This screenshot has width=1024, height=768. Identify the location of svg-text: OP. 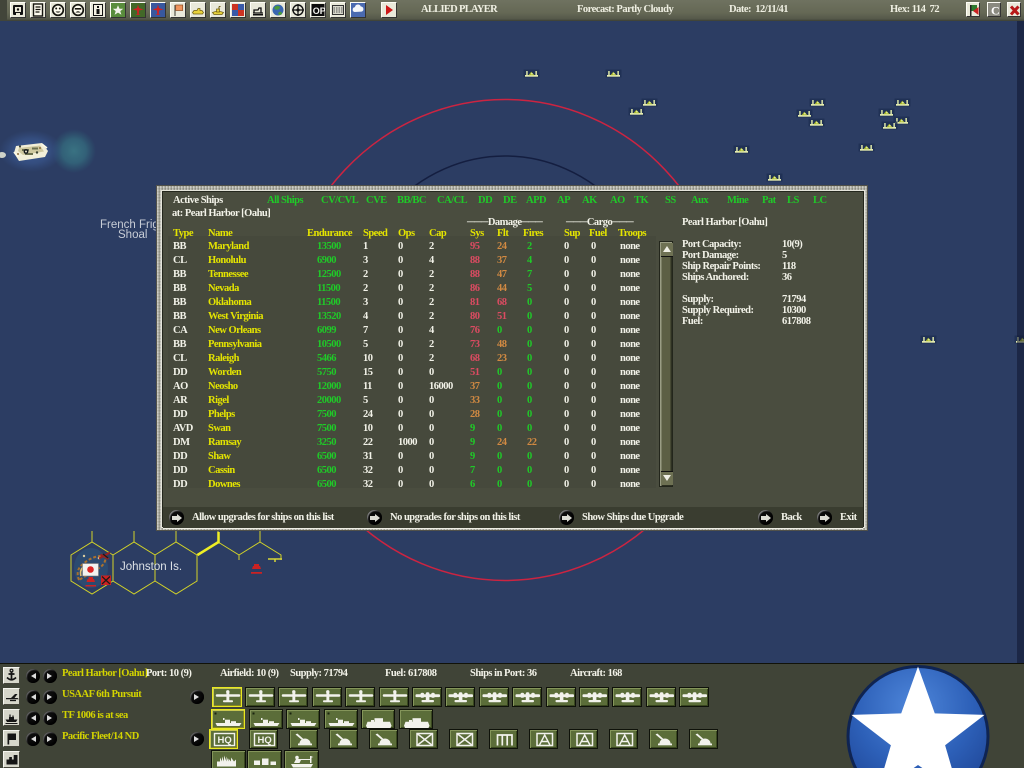
(319, 11).